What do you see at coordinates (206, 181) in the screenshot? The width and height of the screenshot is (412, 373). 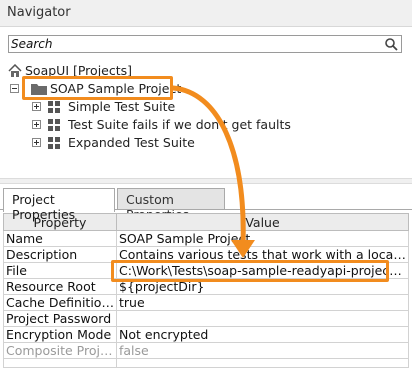 I see `panel-splitter` at bounding box center [206, 181].